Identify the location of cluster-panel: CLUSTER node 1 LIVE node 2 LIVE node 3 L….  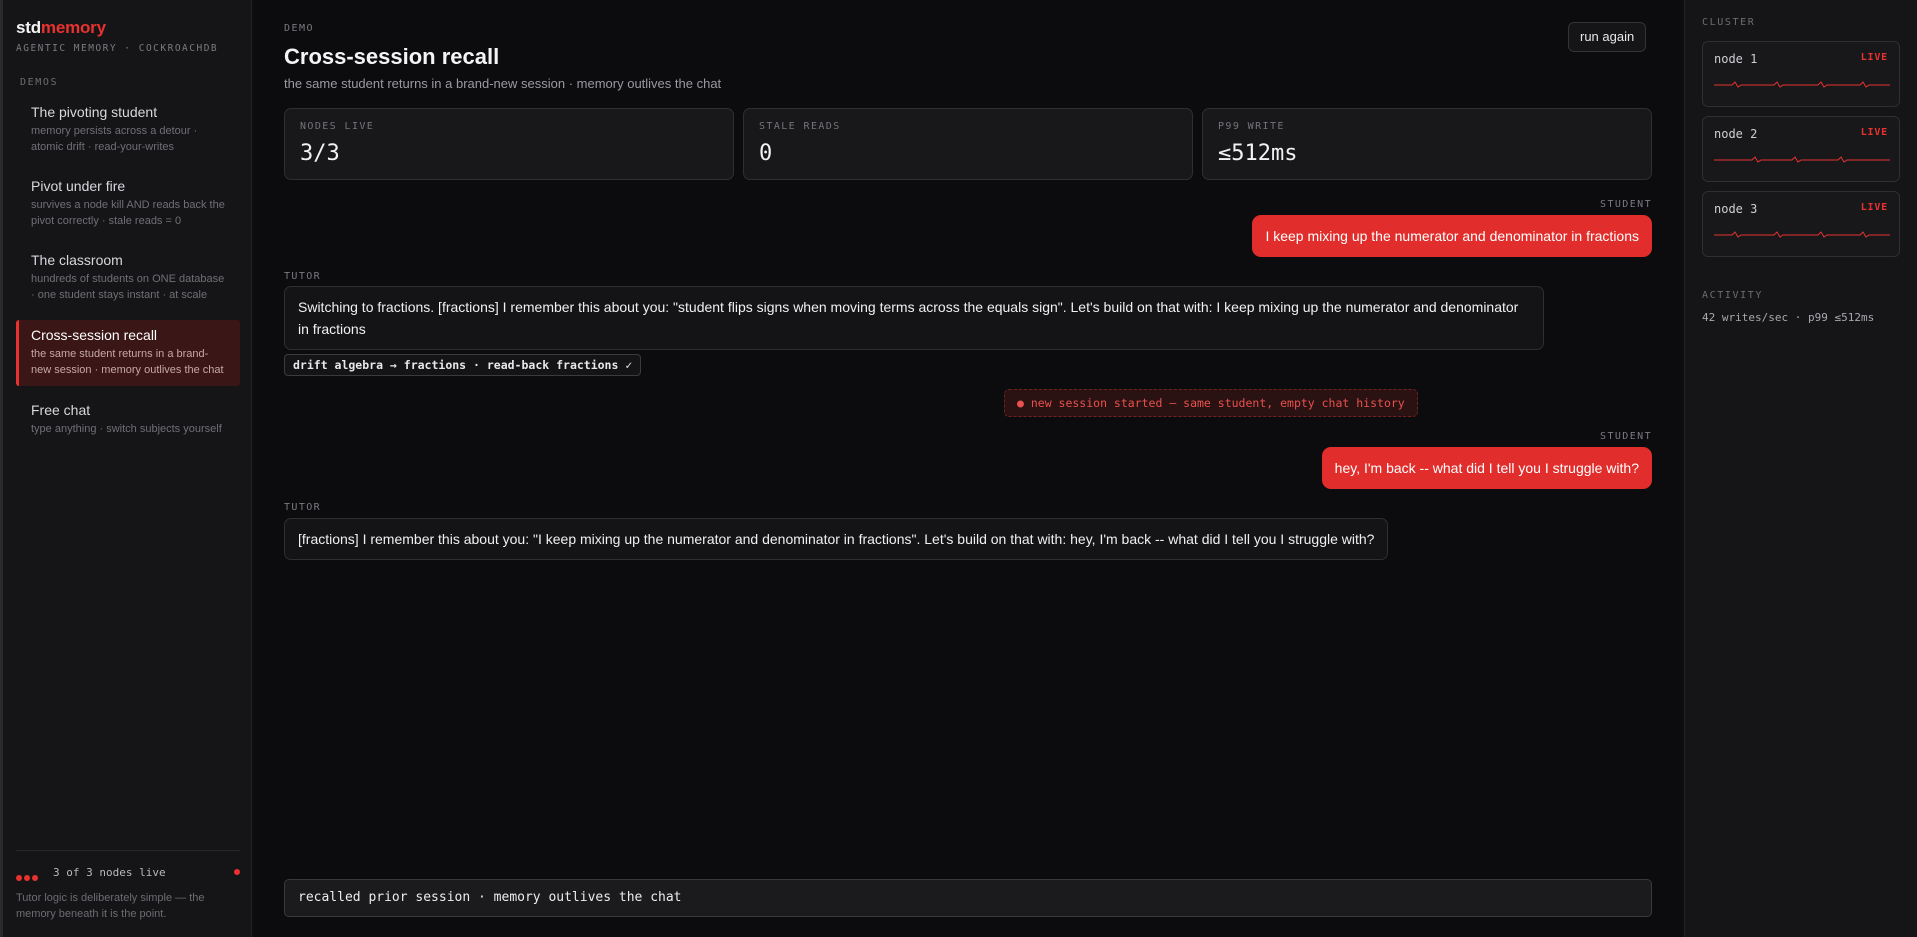
(1800, 468).